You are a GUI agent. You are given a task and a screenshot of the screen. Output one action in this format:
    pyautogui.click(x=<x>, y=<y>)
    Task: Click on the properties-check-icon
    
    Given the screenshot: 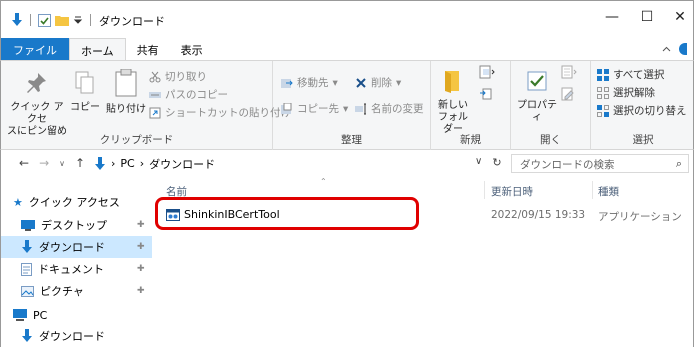 What is the action you would take?
    pyautogui.click(x=44, y=20)
    